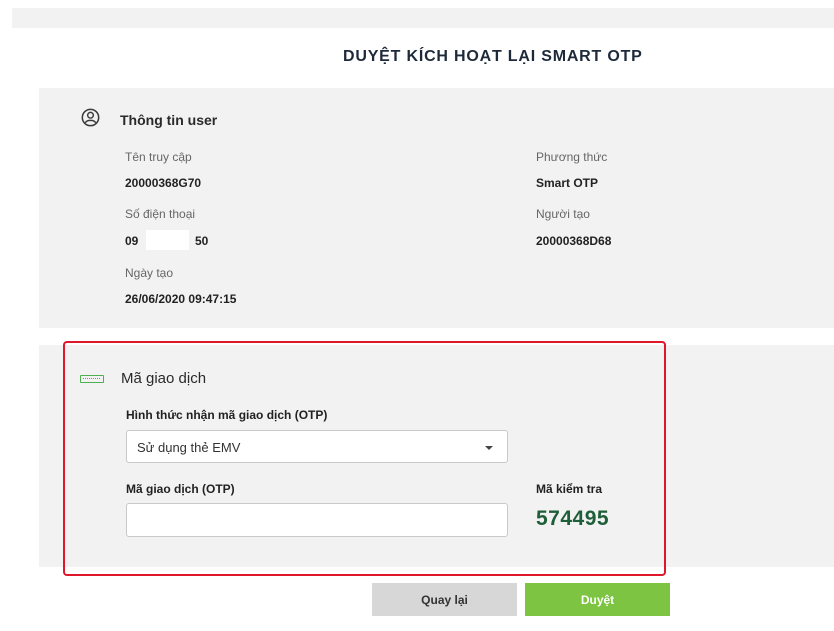  What do you see at coordinates (180, 489) in the screenshot?
I see `otp-code-label: Mã giao dịch (OTP)` at bounding box center [180, 489].